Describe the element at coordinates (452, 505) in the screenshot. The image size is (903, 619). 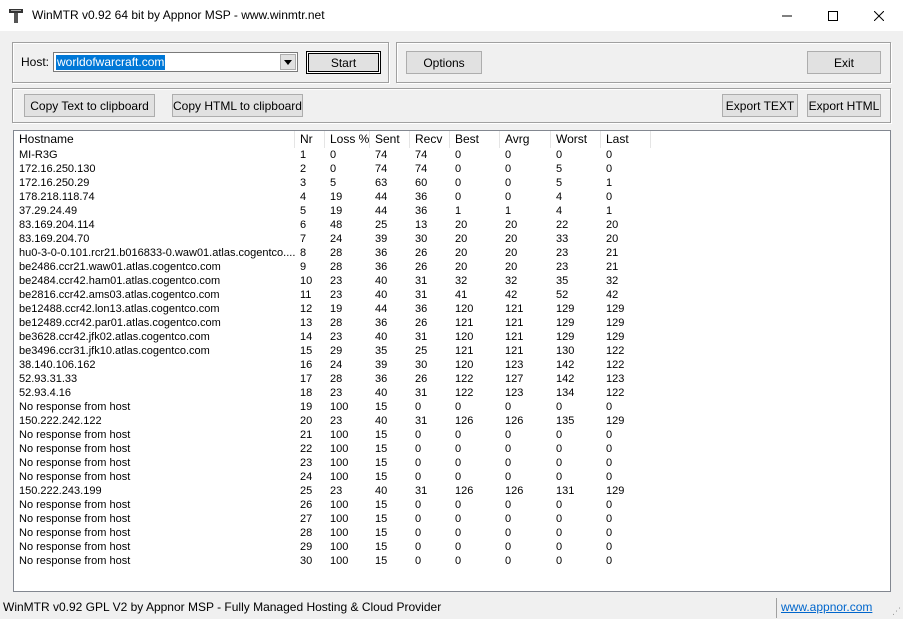
I see `table-row: No response from host 26 100 15 0 0 0 0 0` at that location.